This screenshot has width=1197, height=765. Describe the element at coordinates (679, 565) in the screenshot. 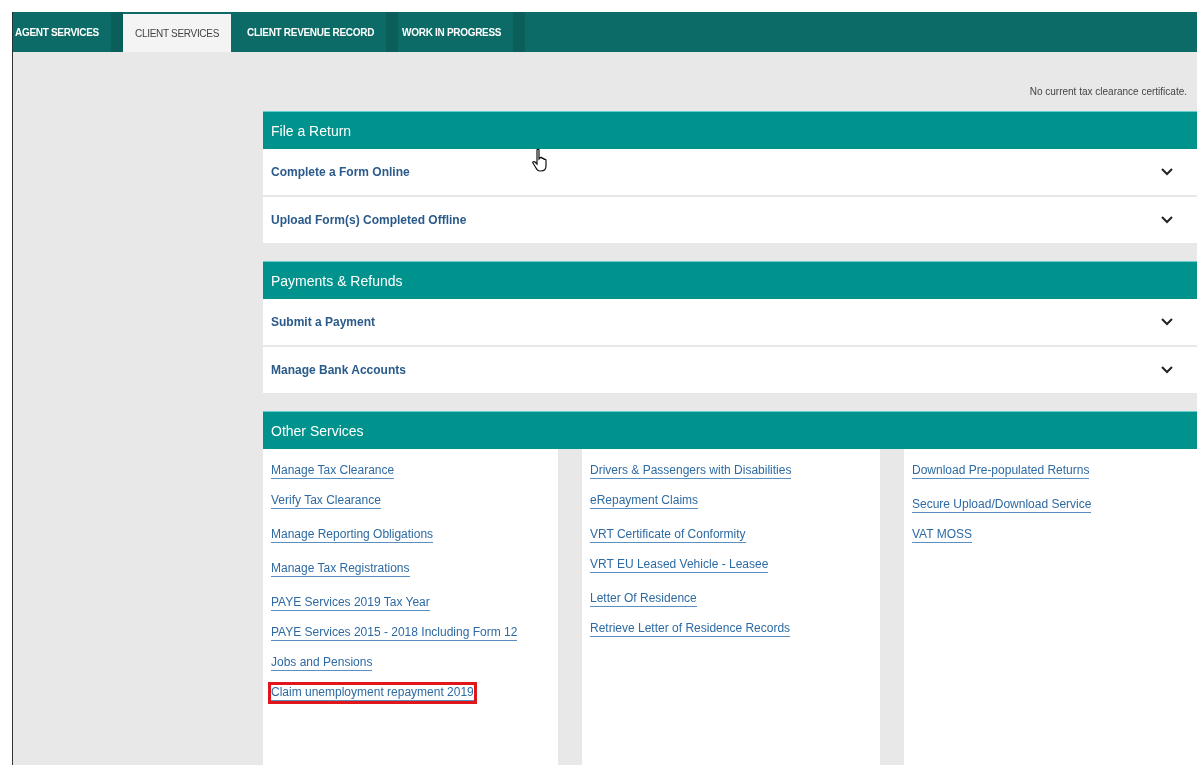

I see `service-link: VRT EU Leased Vehicle - Leasee` at that location.